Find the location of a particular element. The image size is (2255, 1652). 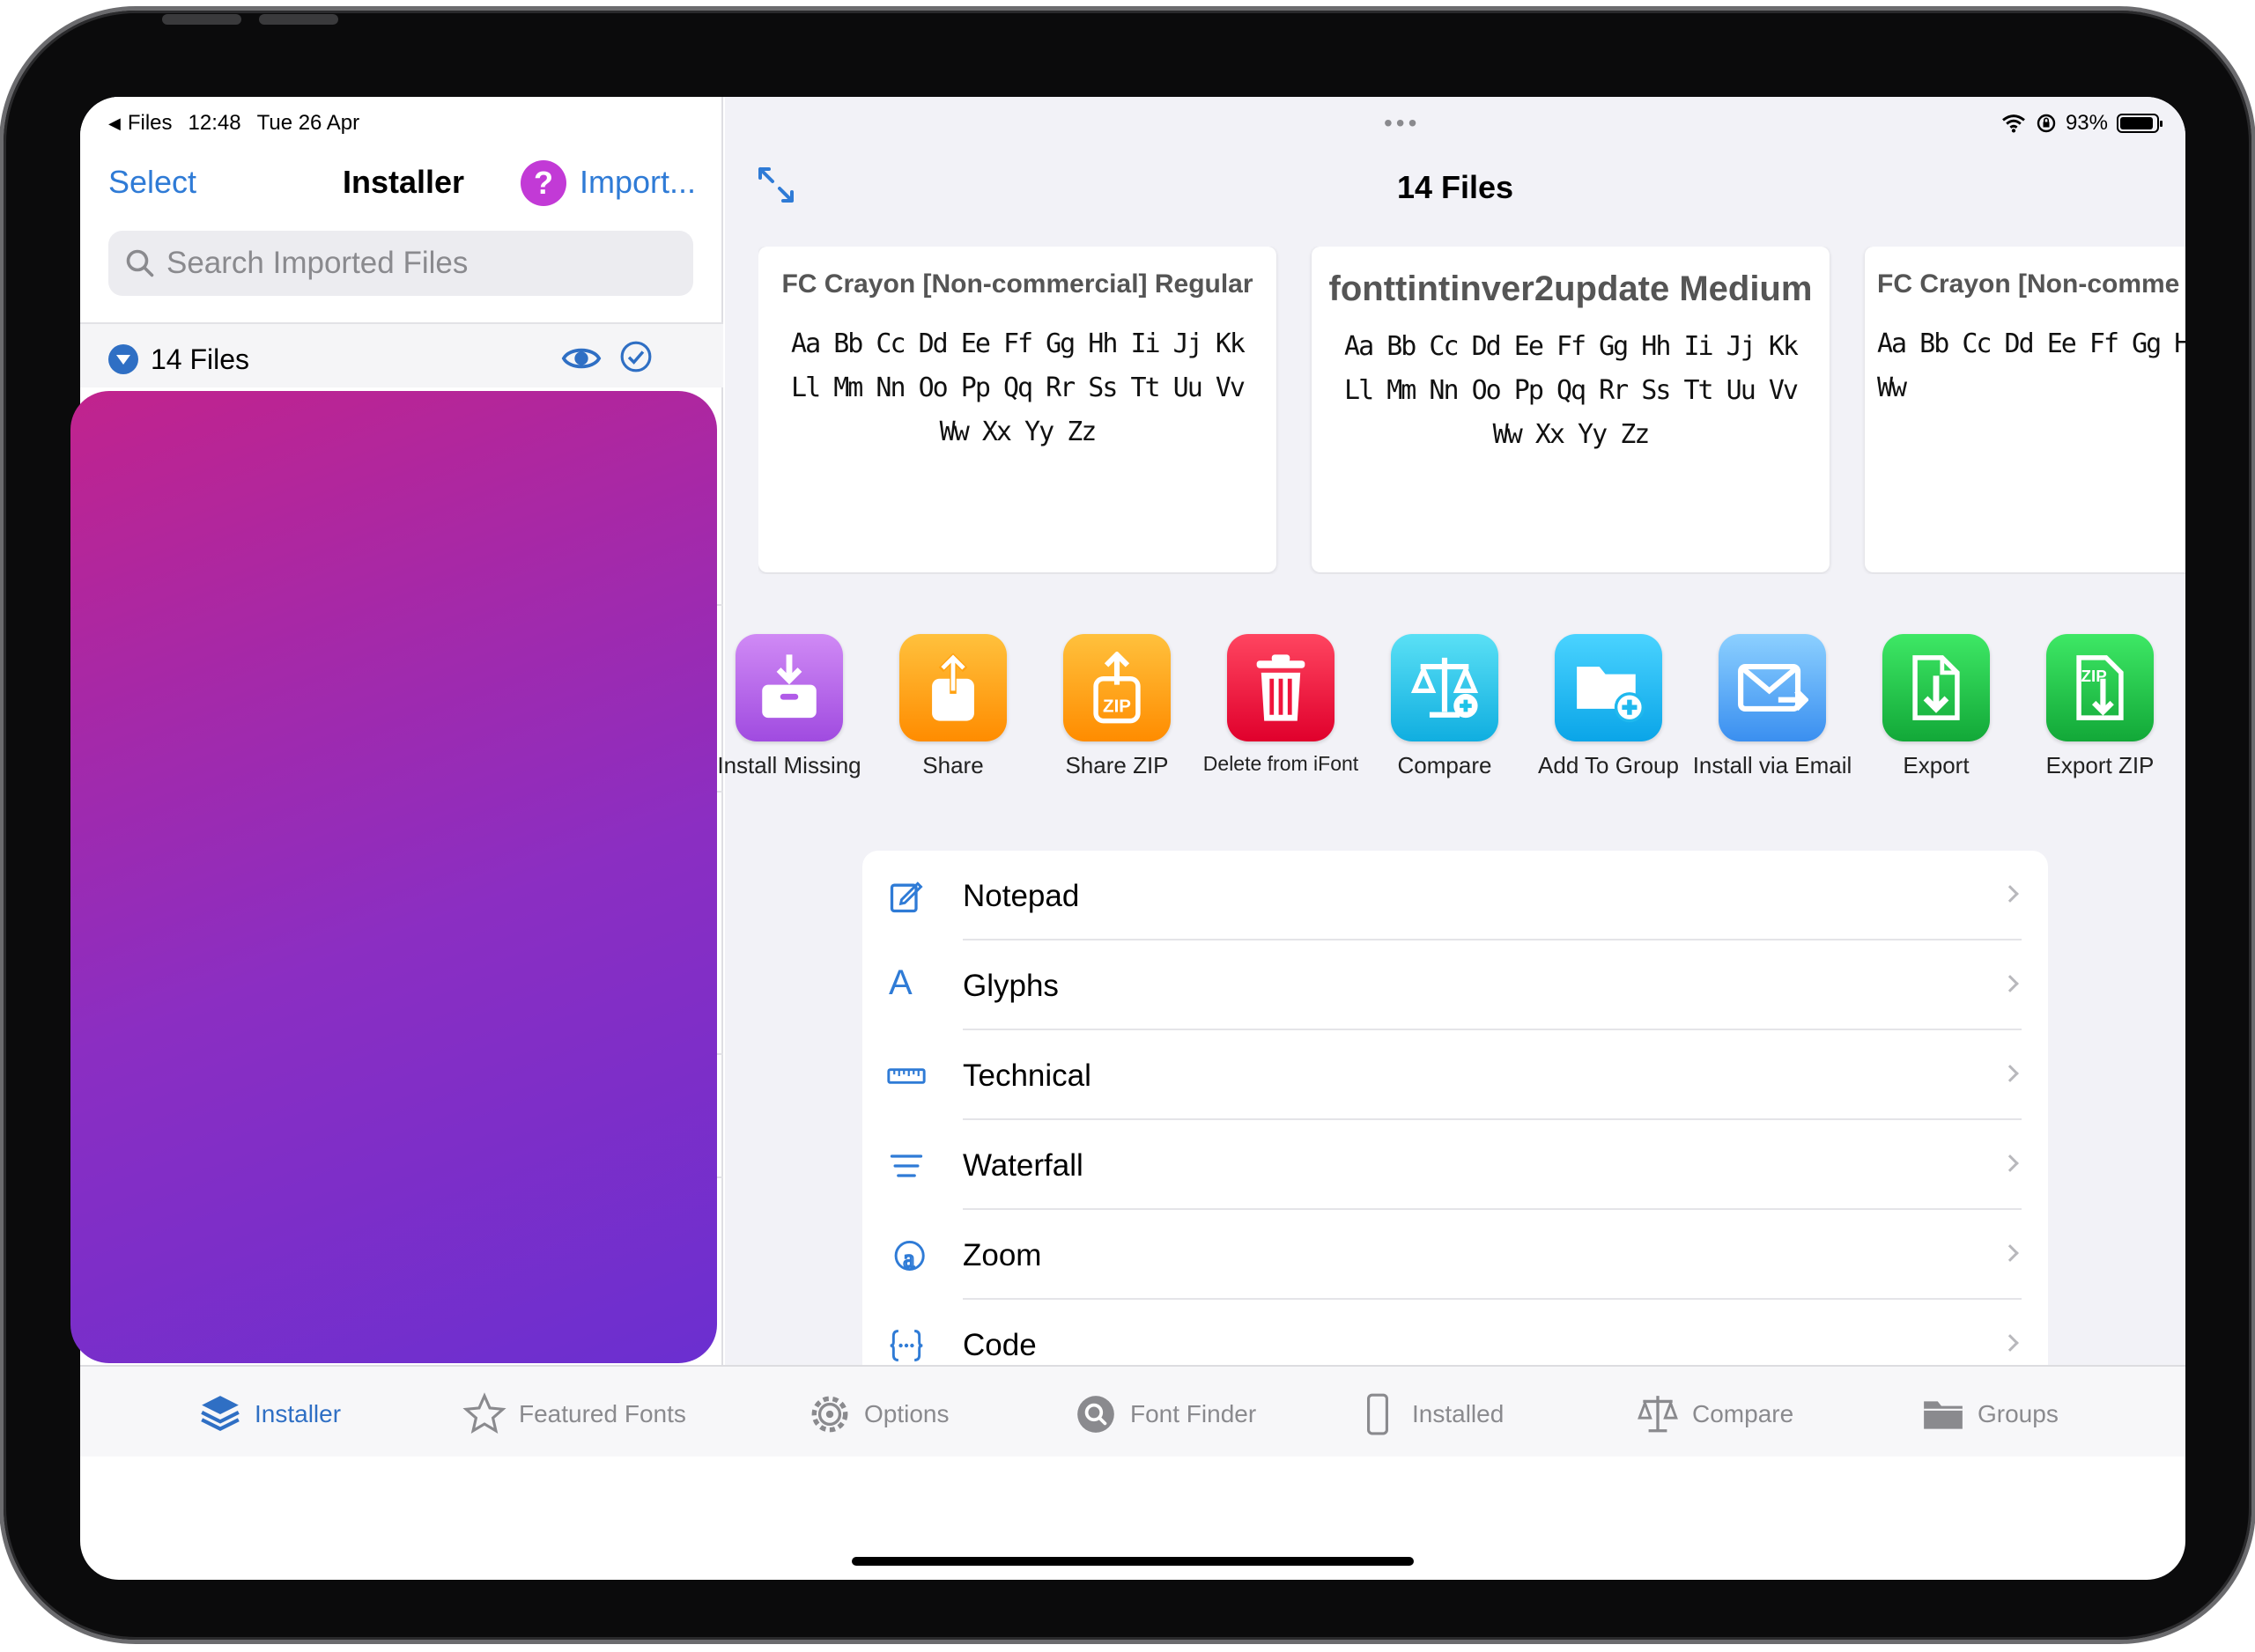

font-name: FC Iconic SemiBold is located at coordinates (240, 1097).